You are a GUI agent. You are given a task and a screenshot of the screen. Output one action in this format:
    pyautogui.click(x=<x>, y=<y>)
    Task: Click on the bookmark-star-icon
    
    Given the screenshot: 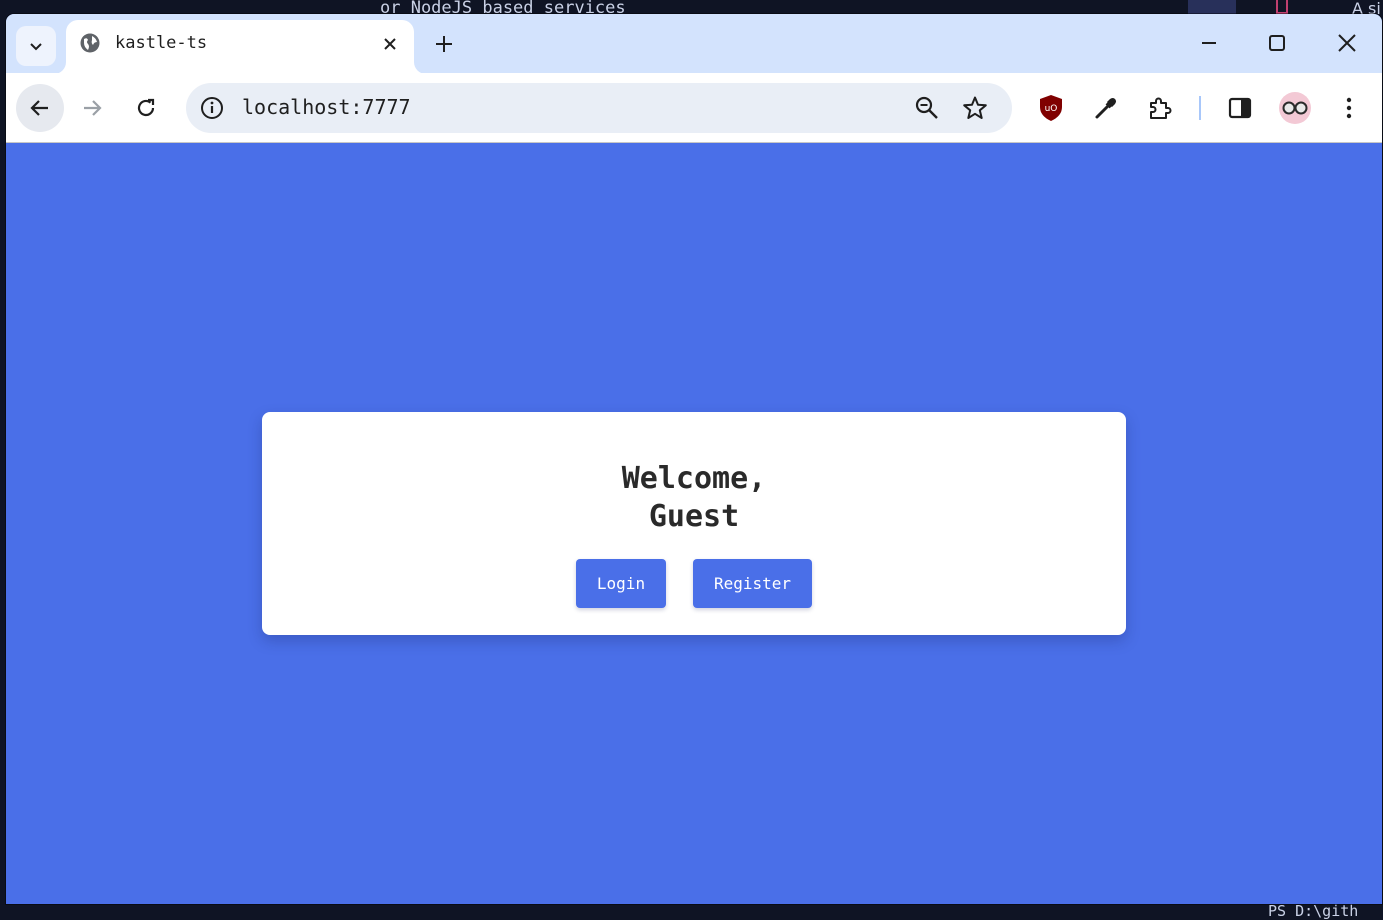 What is the action you would take?
    pyautogui.click(x=975, y=108)
    